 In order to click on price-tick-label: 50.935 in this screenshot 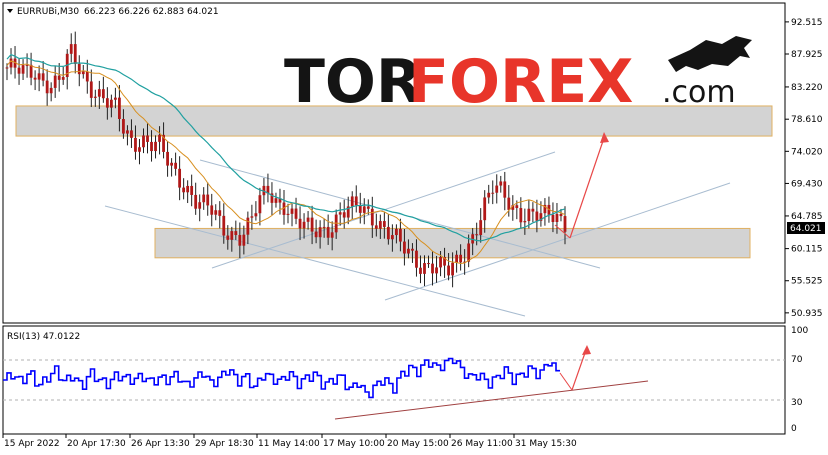, I will do `click(807, 314)`.